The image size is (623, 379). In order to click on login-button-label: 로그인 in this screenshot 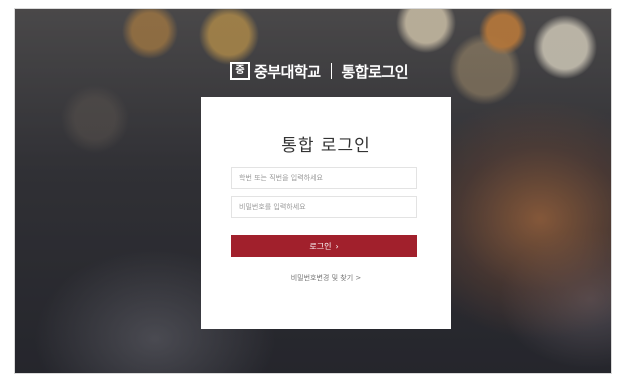, I will do `click(320, 246)`.